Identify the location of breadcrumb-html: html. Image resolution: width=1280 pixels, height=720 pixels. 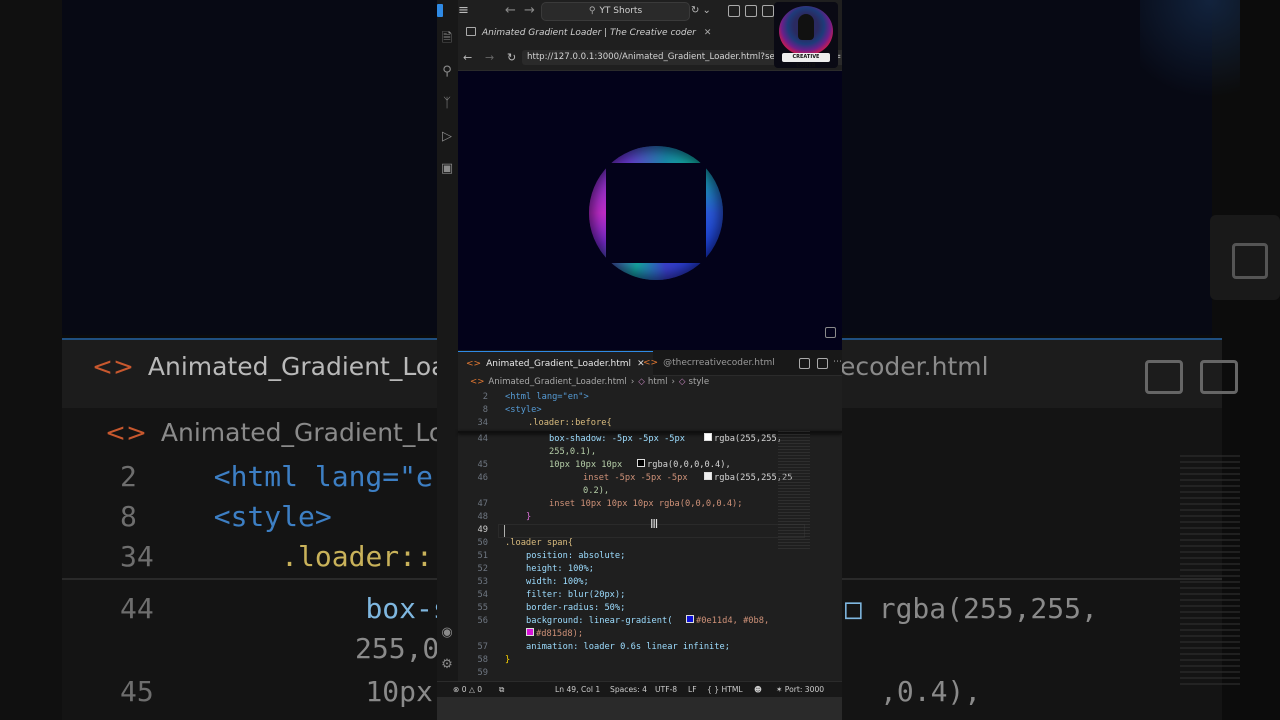
(658, 382).